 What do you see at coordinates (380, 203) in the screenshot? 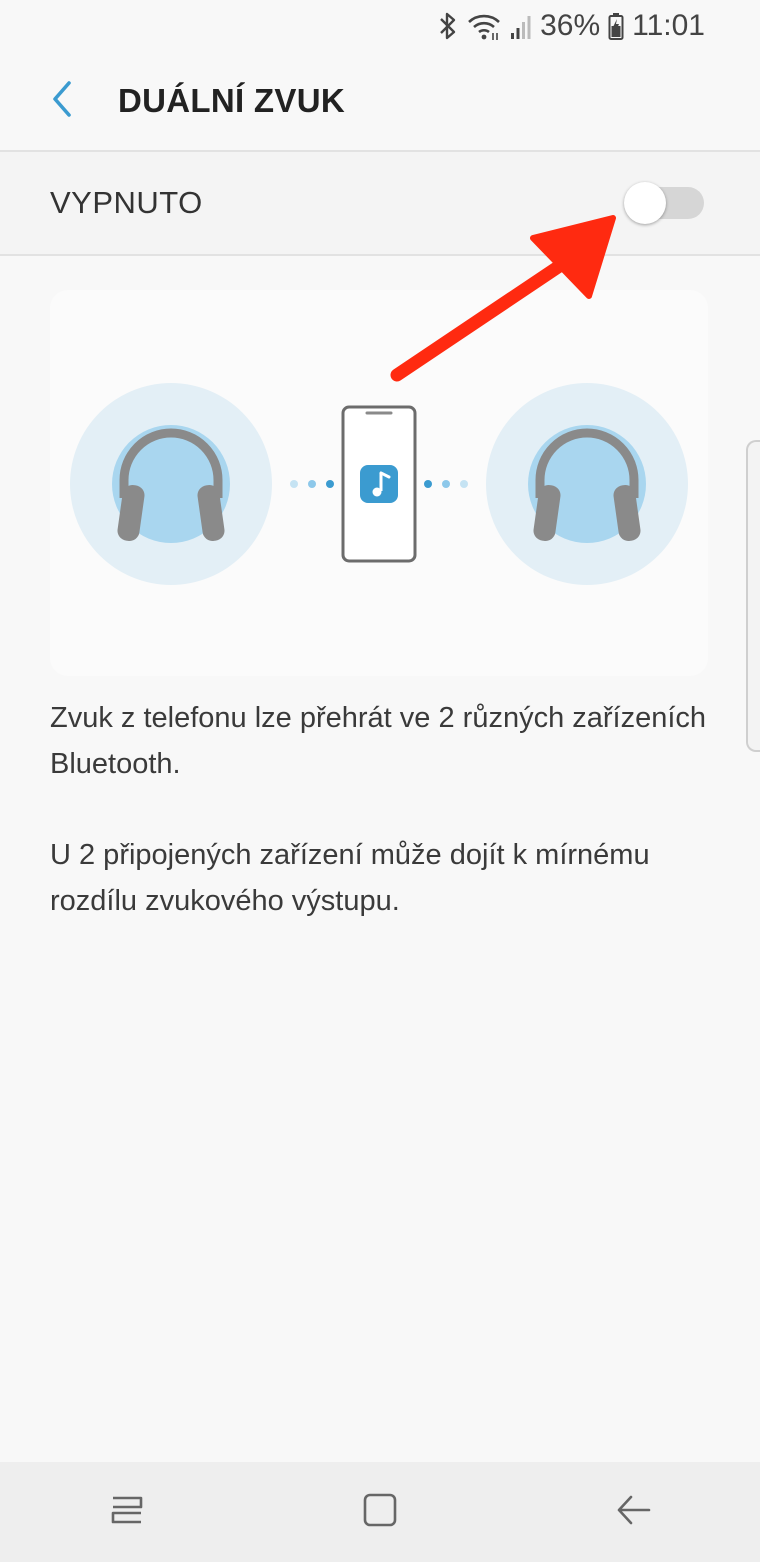
I see `dual-audio-toggle-row: VYPNUTO` at bounding box center [380, 203].